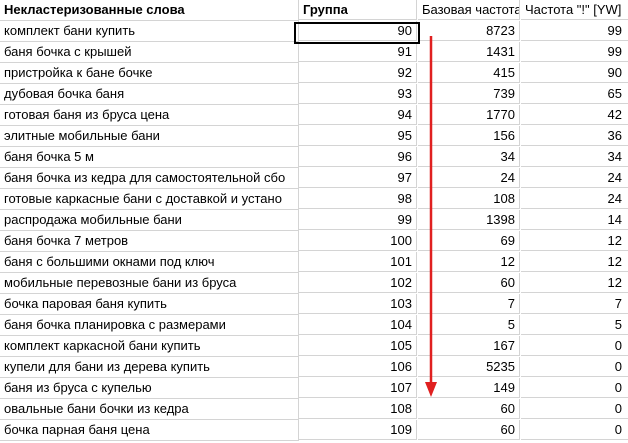 The width and height of the screenshot is (628, 443). Describe the element at coordinates (358, 325) in the screenshot. I see `group-cell: 104` at that location.